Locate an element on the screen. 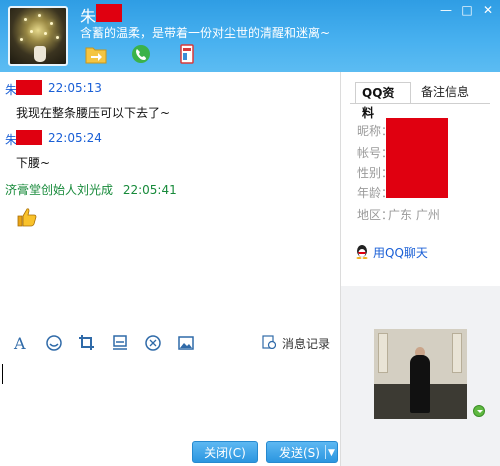  history-icon is located at coordinates (269, 342).